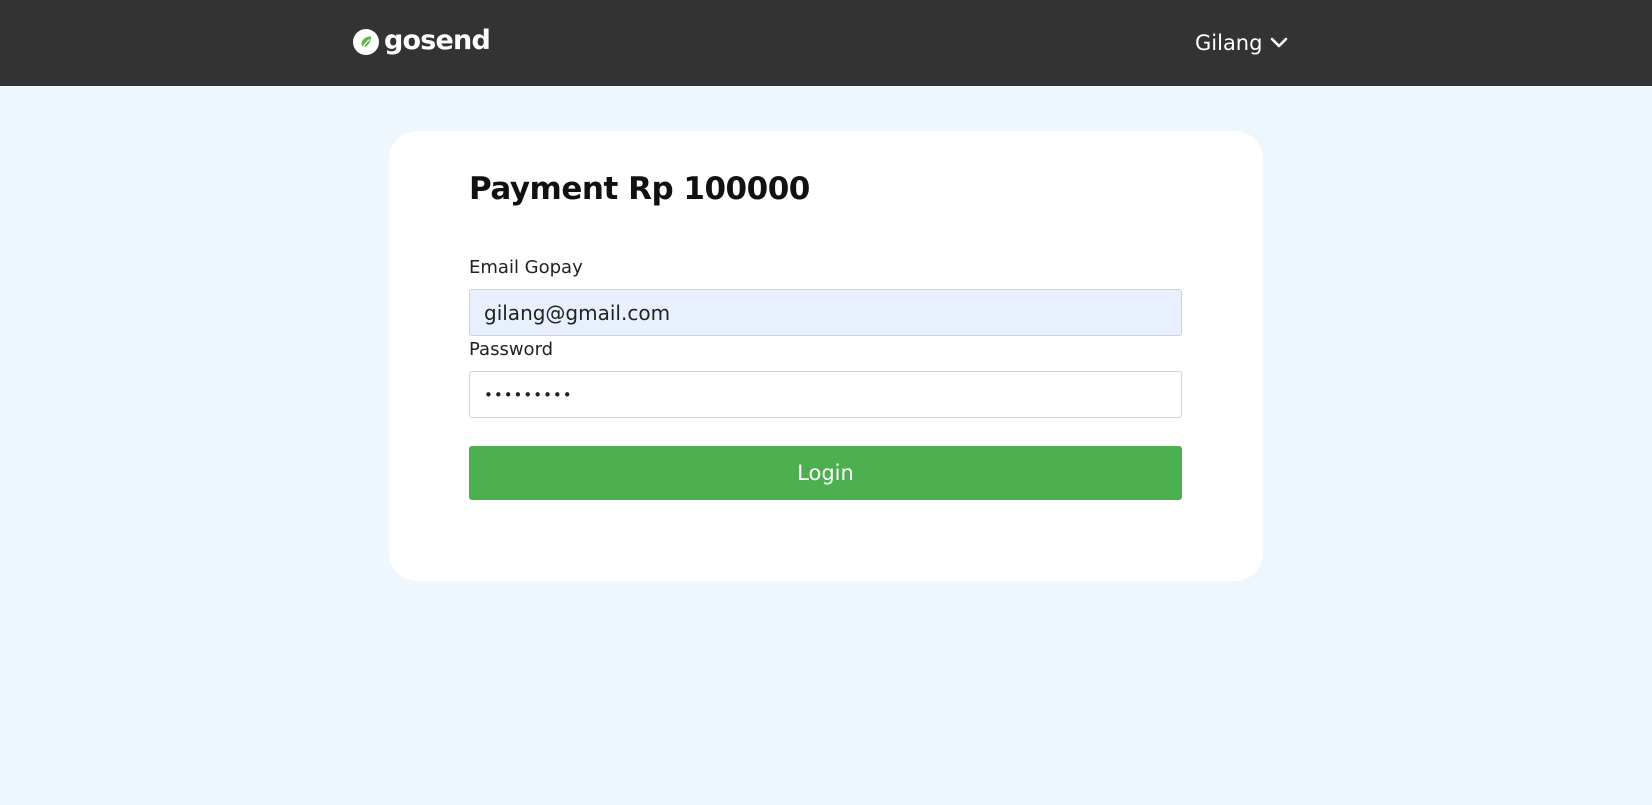  What do you see at coordinates (526, 267) in the screenshot?
I see `email-gopay-label: Email Gopay` at bounding box center [526, 267].